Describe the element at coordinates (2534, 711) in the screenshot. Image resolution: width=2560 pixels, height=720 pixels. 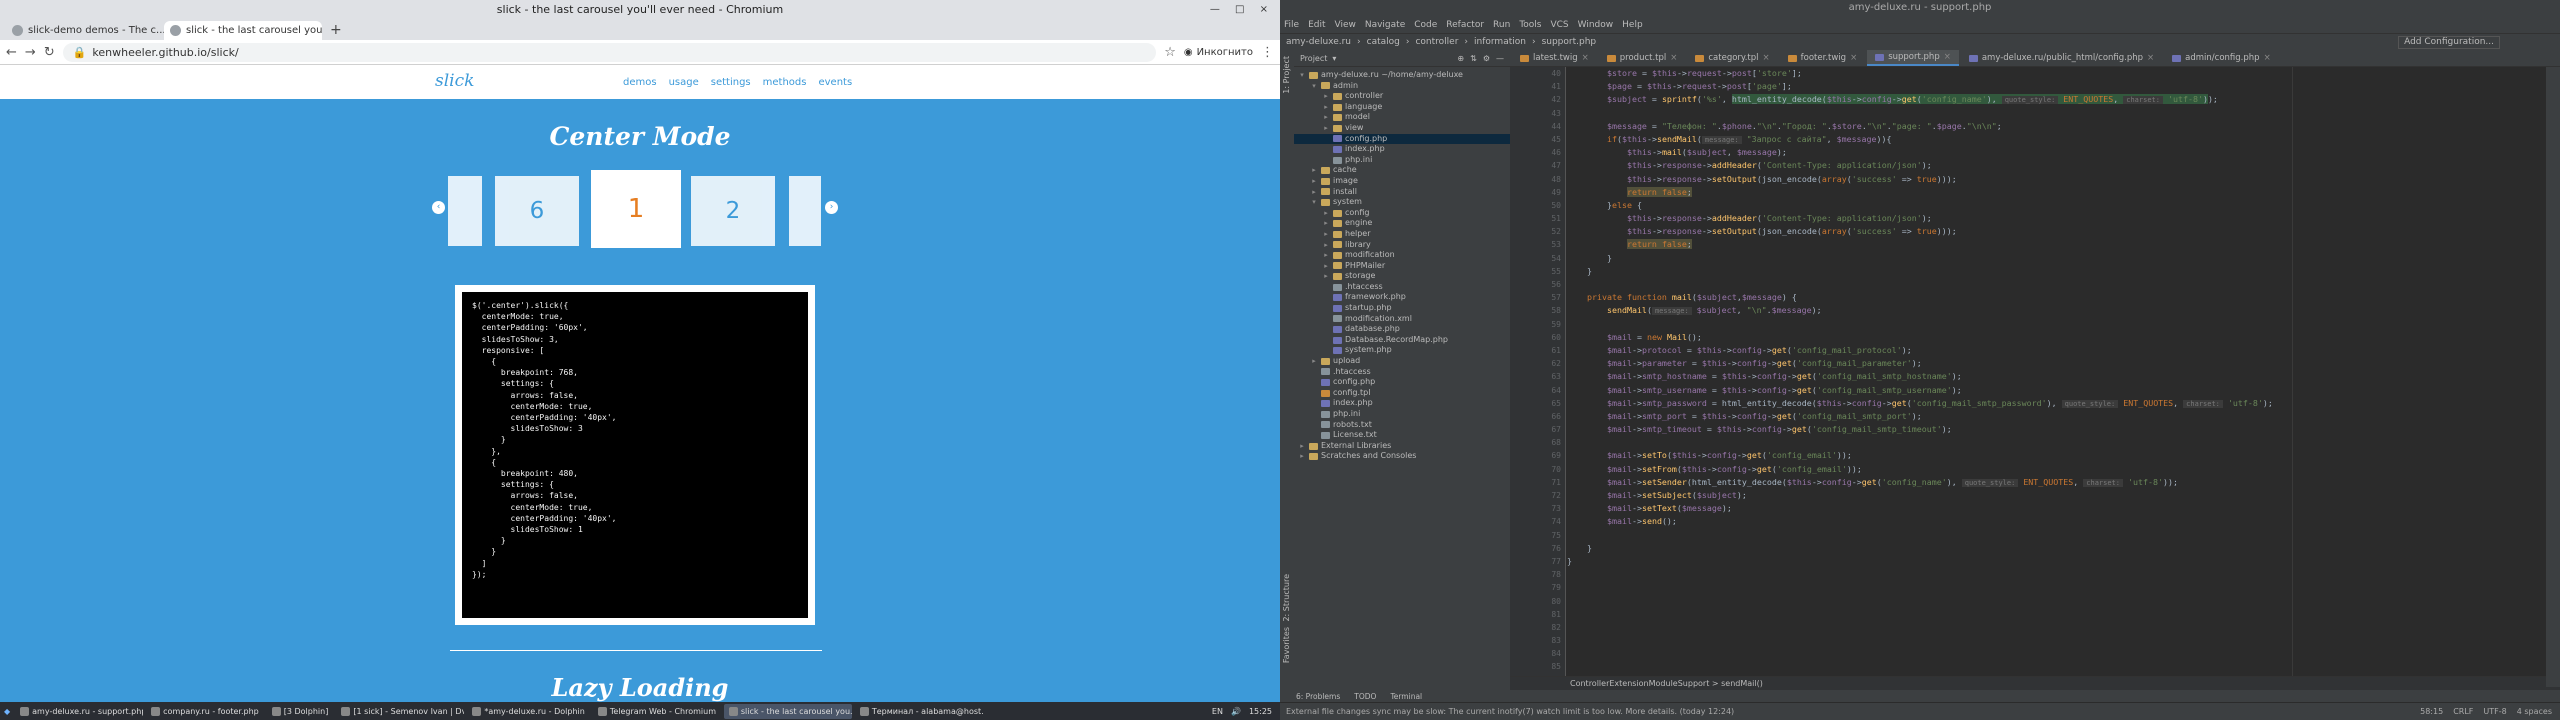
I see `indent-setting: 4 spaces` at that location.